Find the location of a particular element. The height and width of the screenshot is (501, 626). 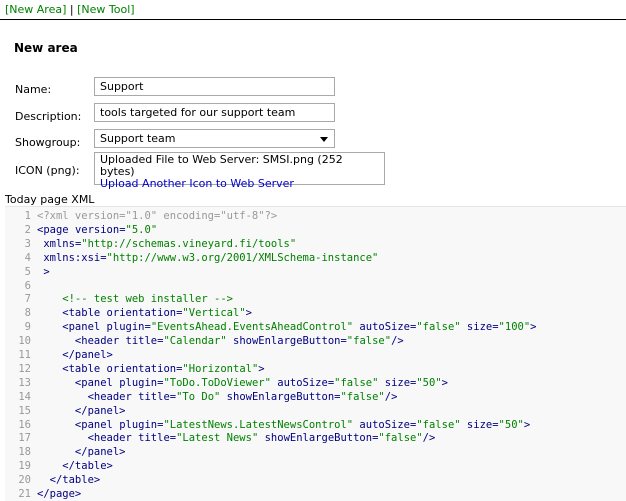

code-token: <page is located at coordinates (56, 229).